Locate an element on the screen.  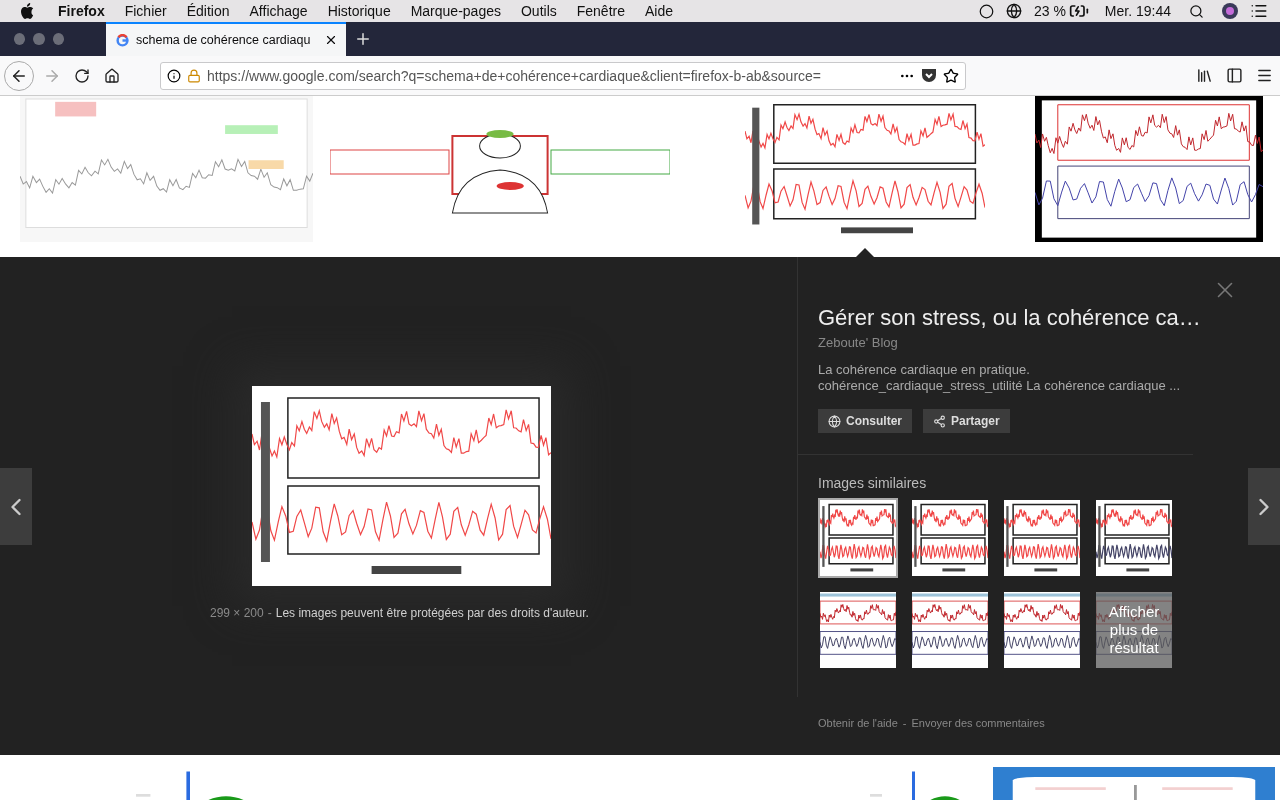
tab-title: schema de cohérence cardiaqu is located at coordinates (223, 40).